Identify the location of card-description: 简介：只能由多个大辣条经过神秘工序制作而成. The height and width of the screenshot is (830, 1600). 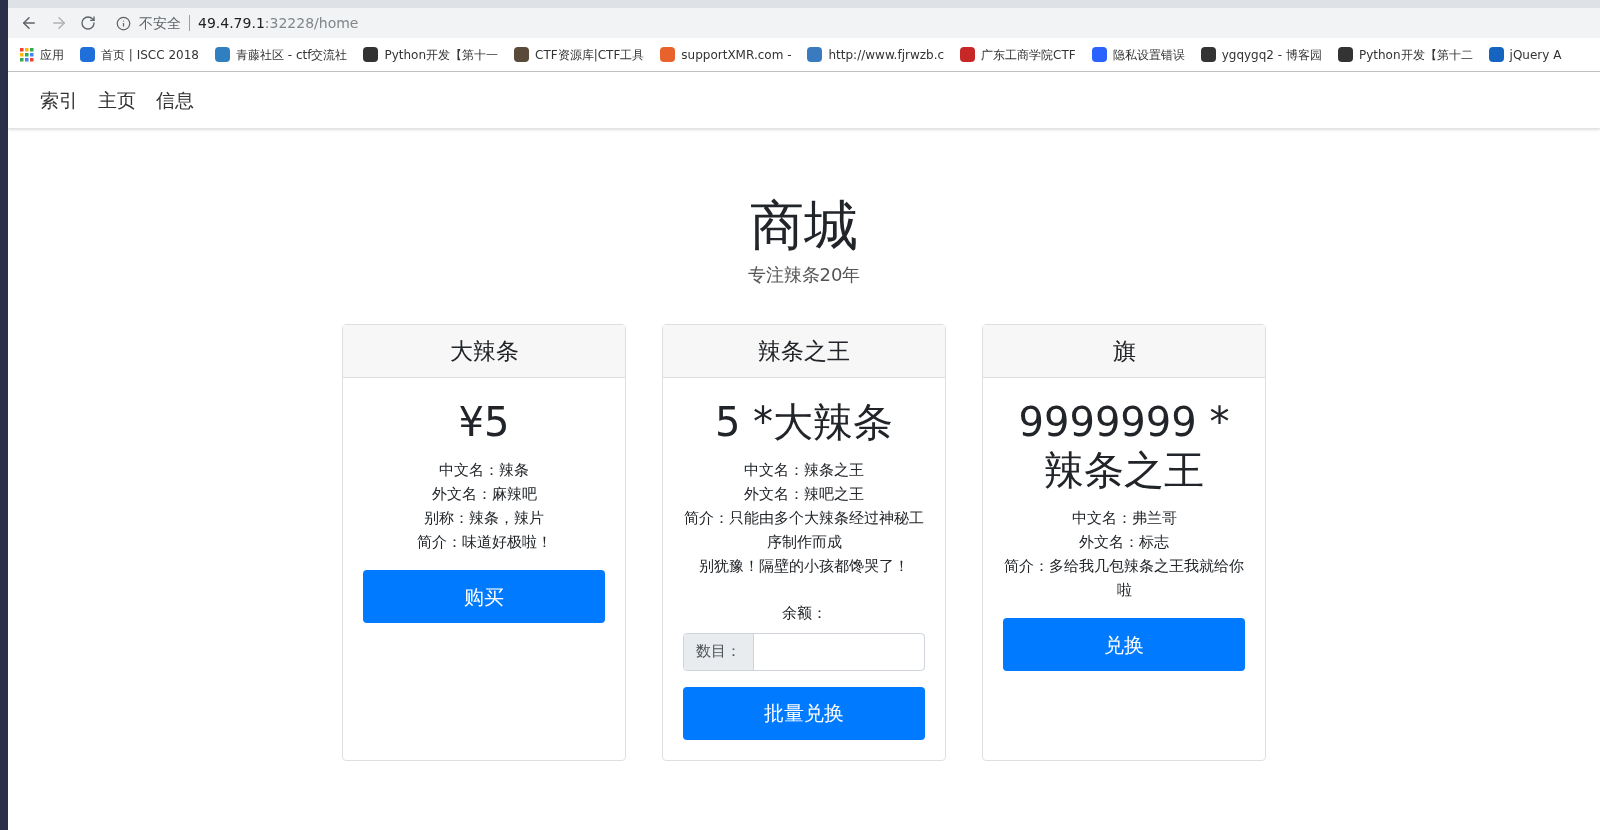
(804, 531).